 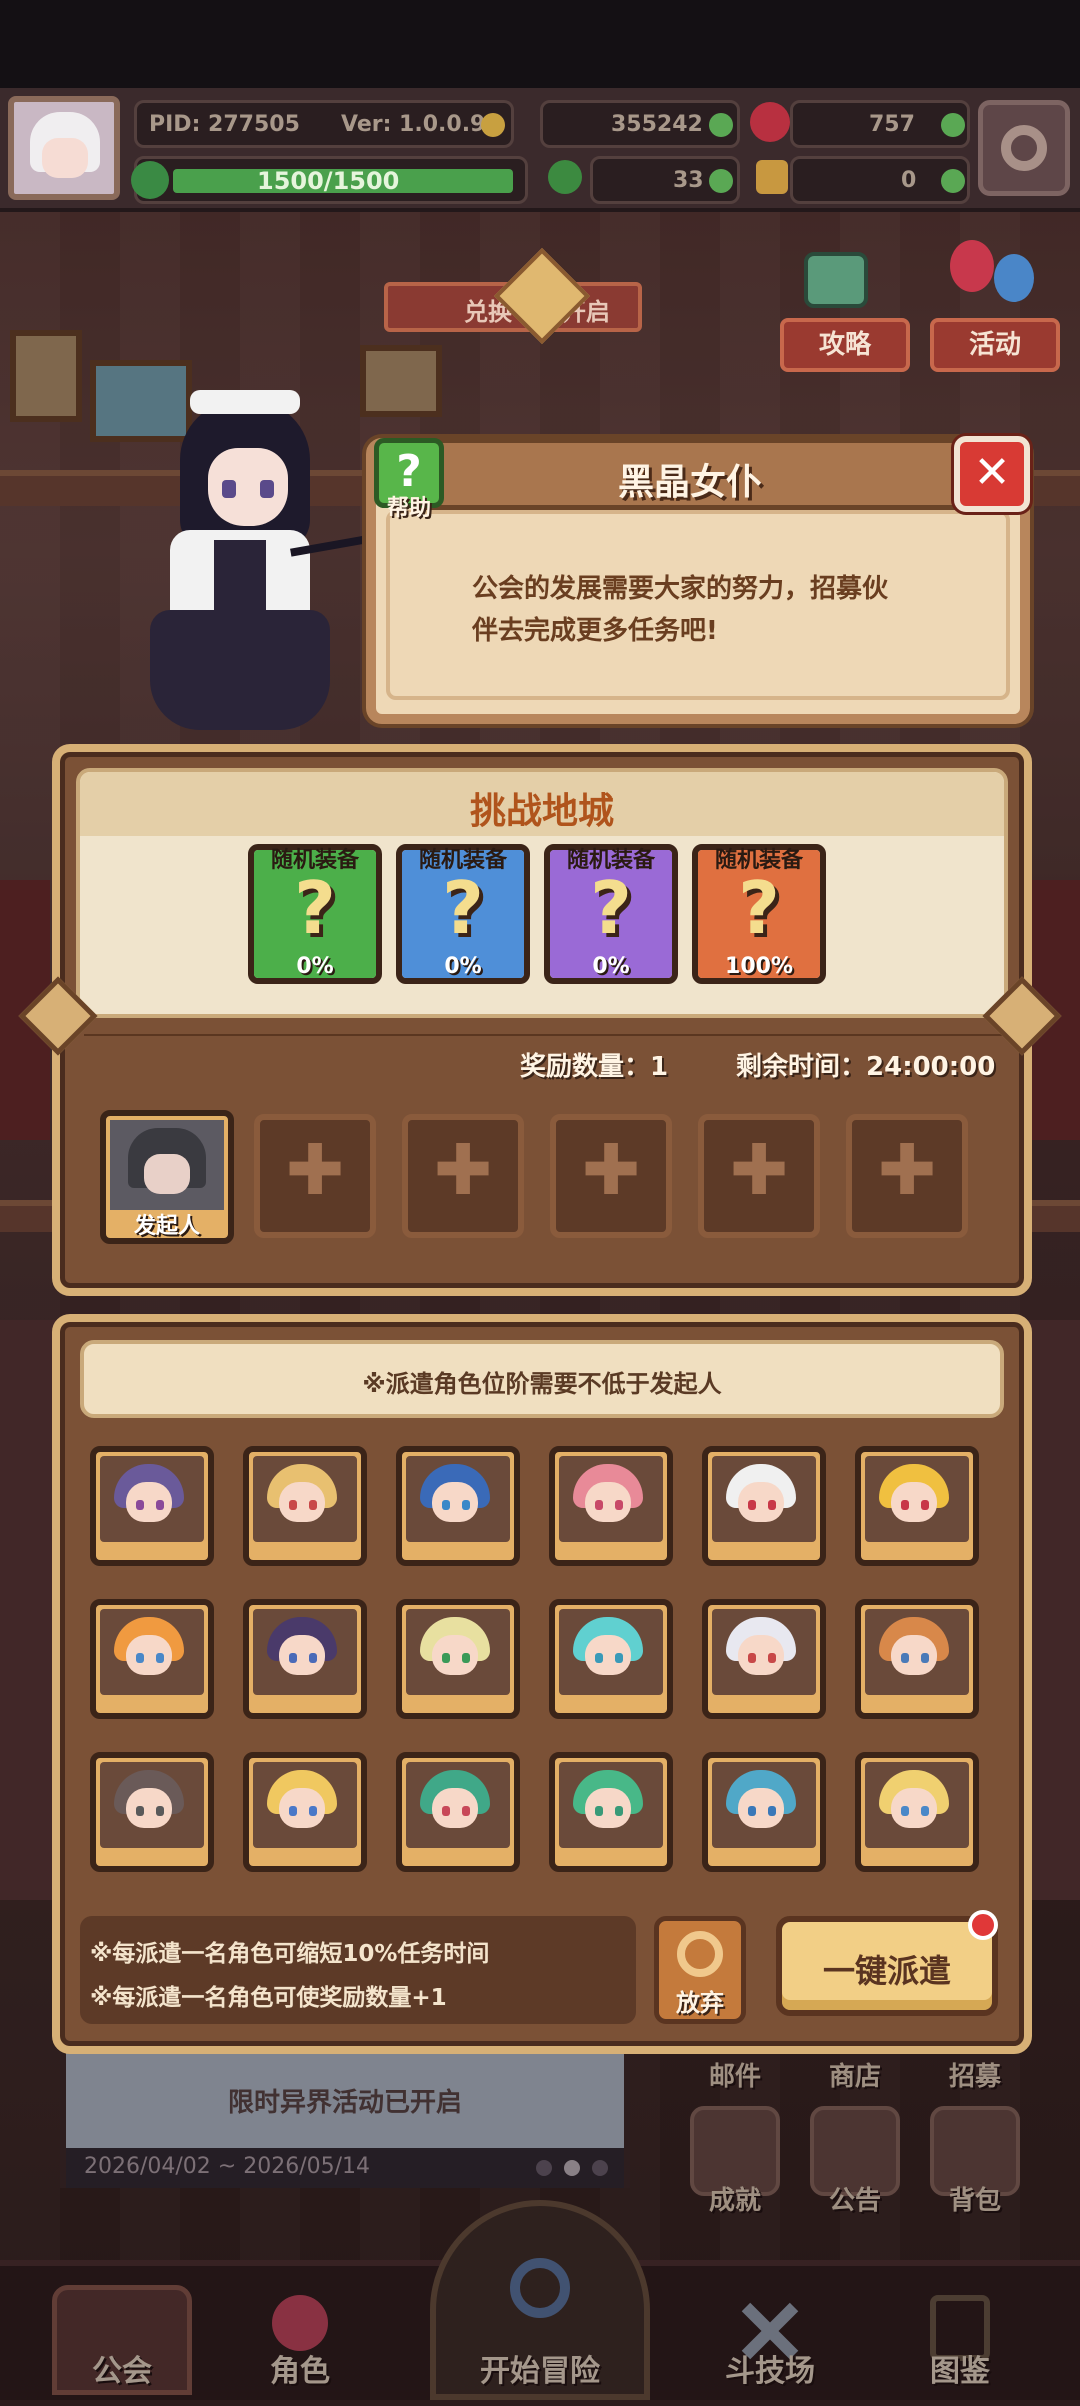 I want to click on maid-character-sprite, so click(x=250, y=565).